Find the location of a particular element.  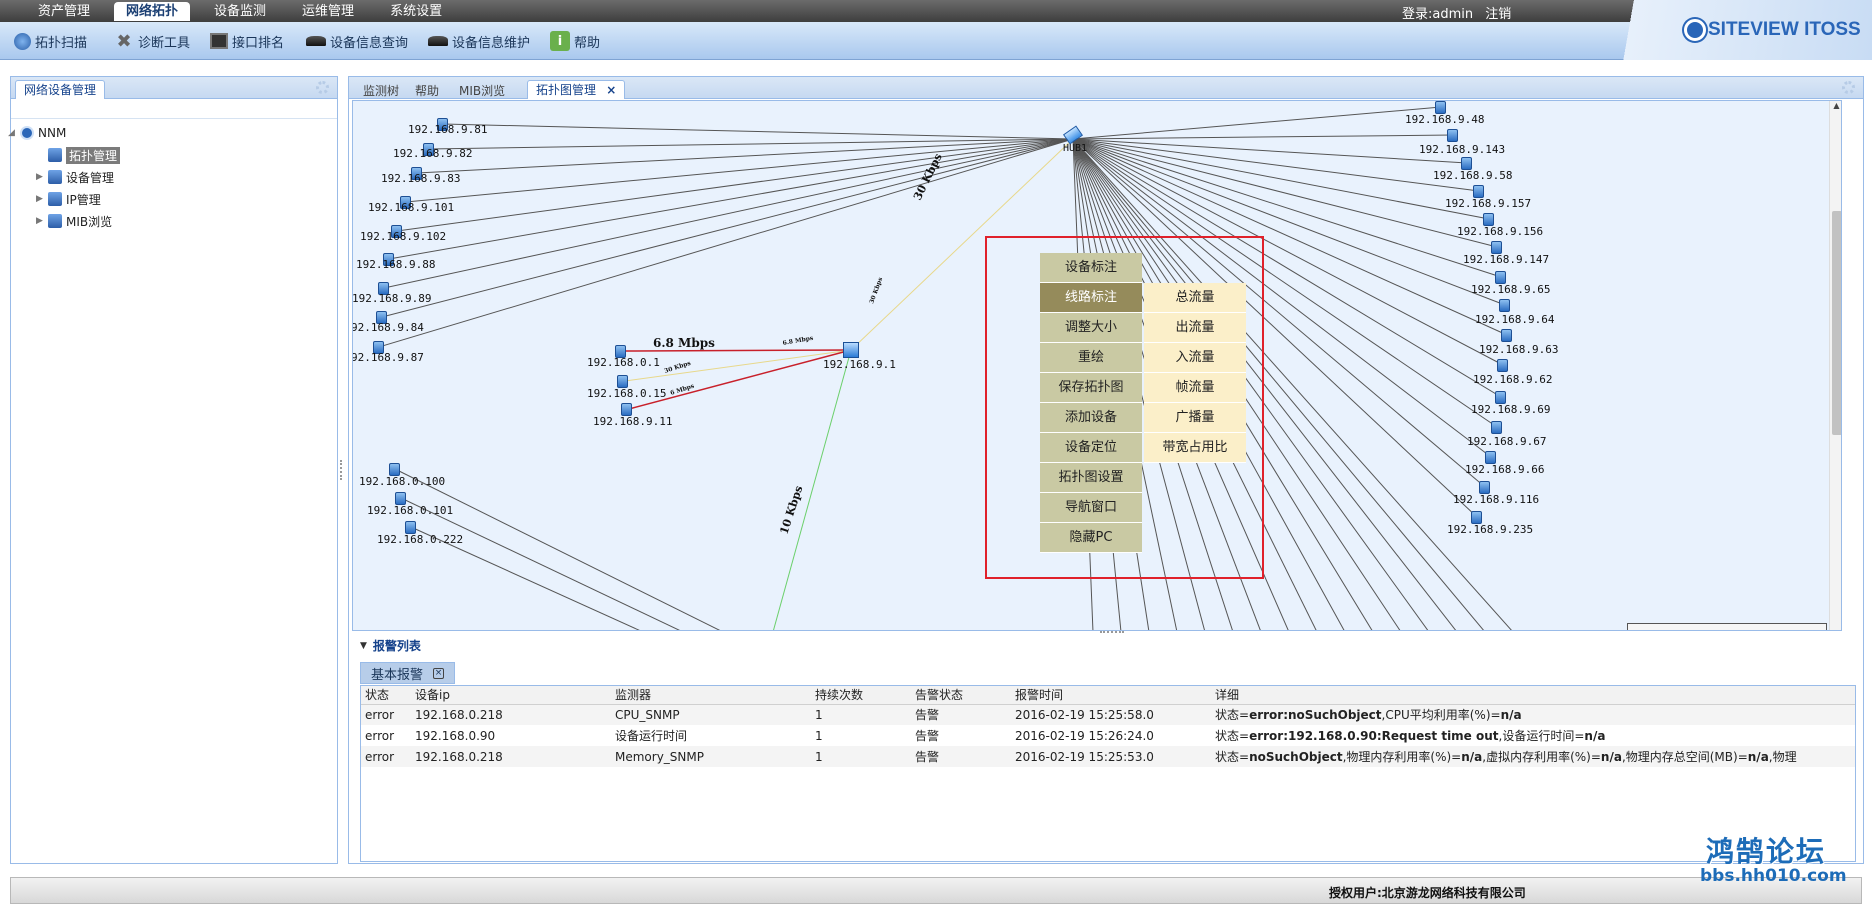

context-menu-item-4: 保存拓扑图 is located at coordinates (1091, 388).